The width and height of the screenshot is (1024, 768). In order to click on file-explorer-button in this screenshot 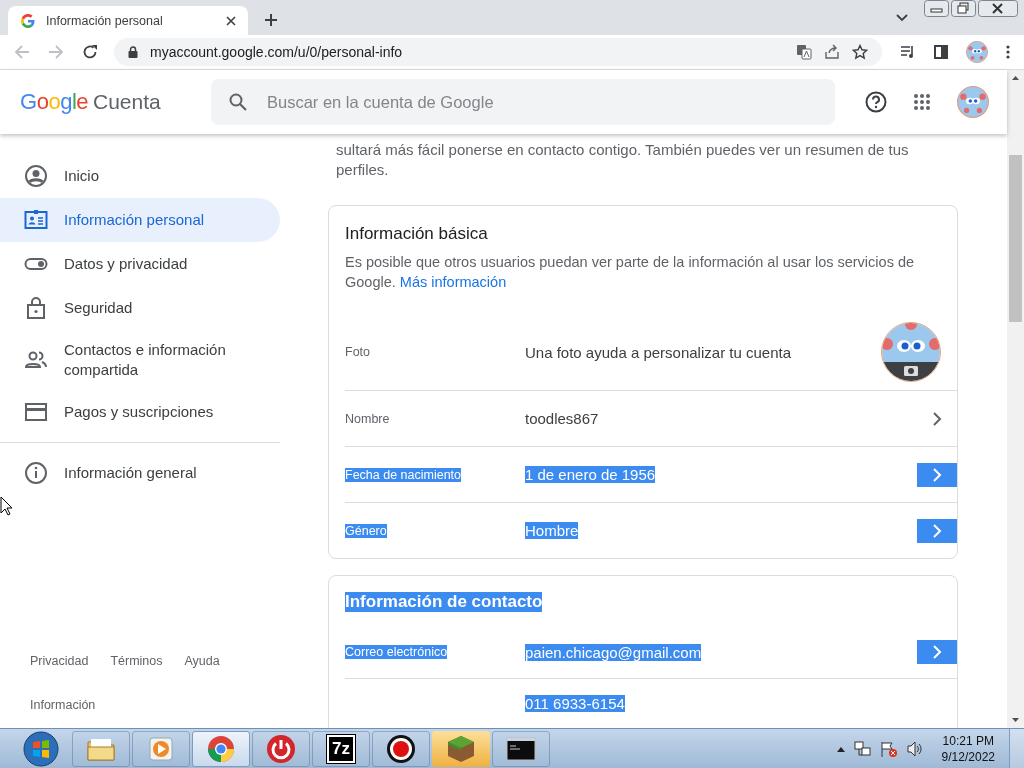, I will do `click(101, 748)`.